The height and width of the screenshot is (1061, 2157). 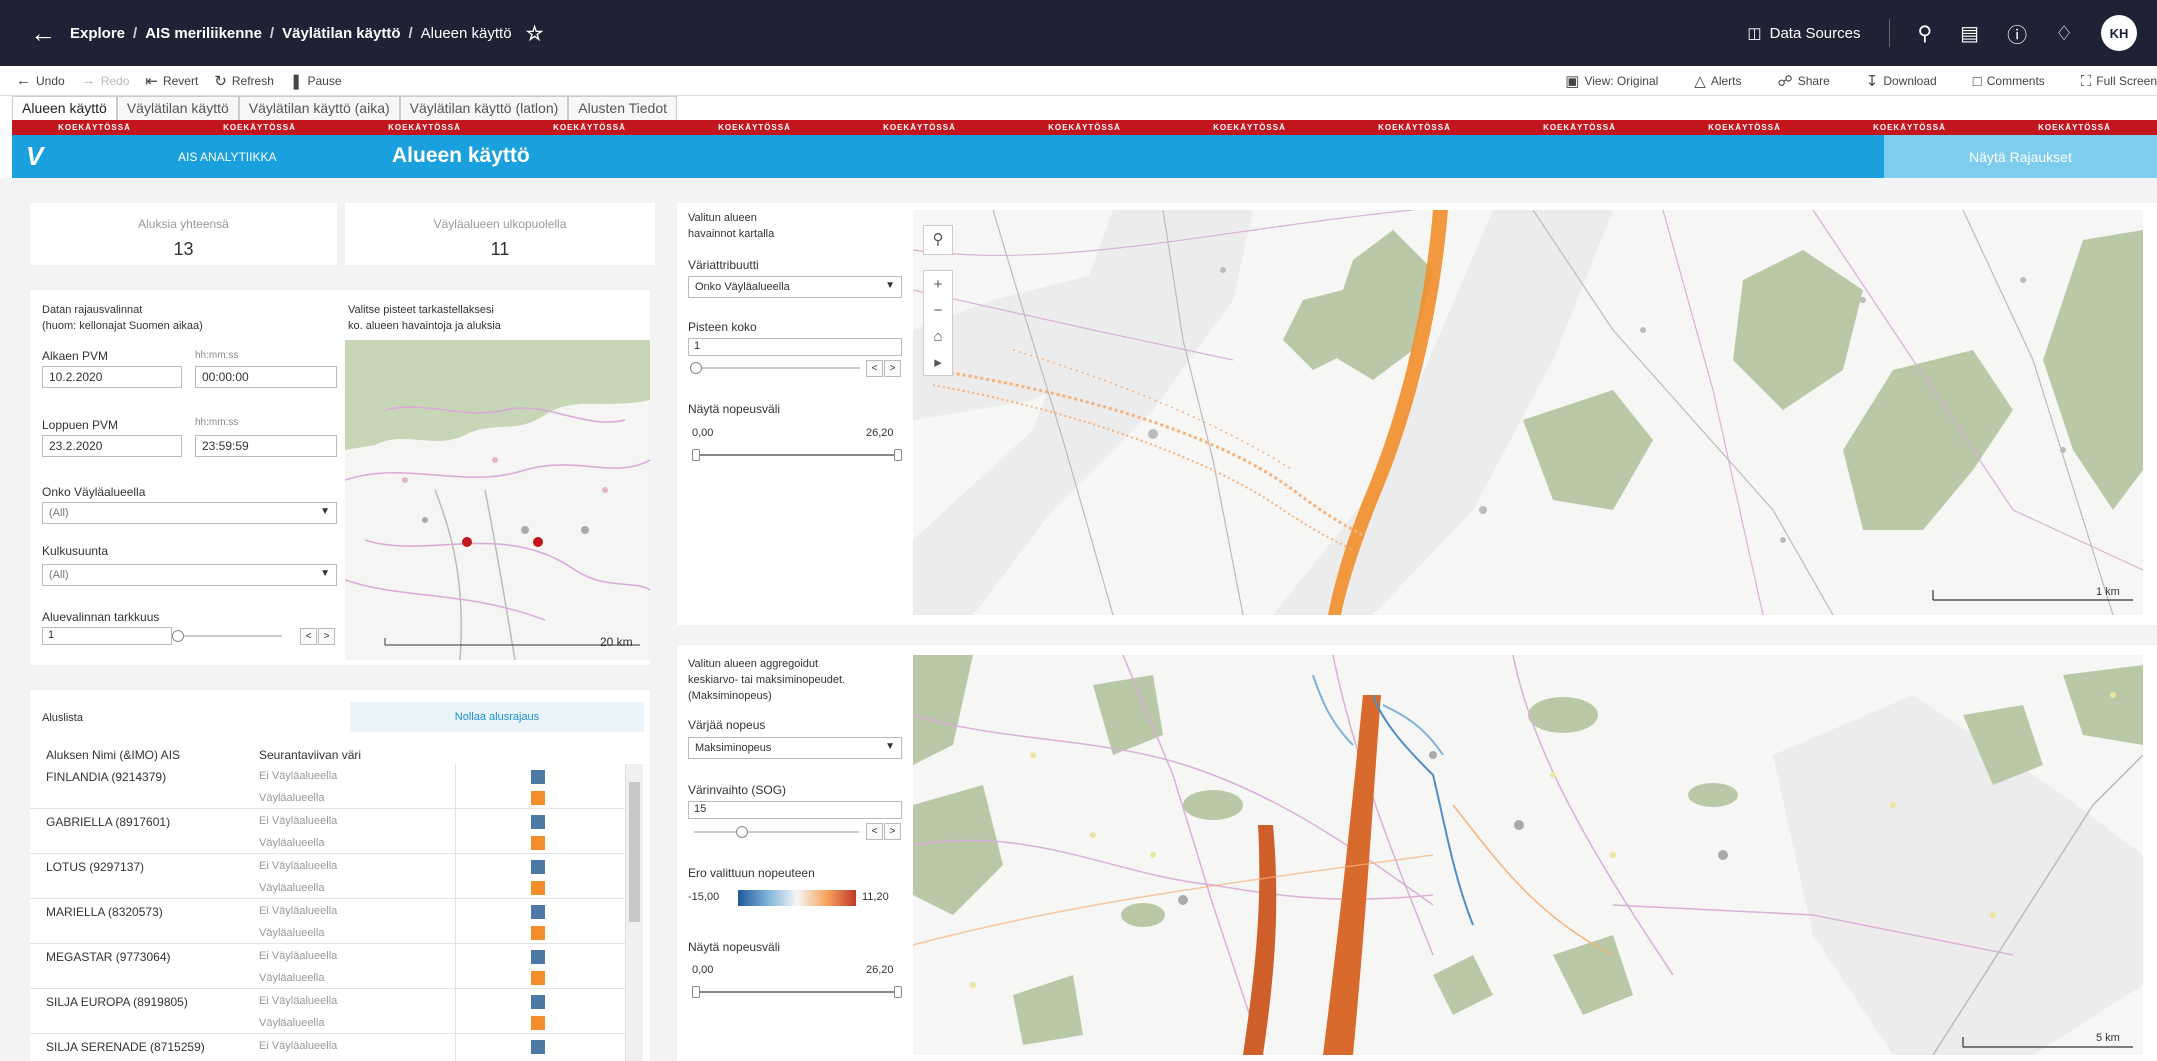 I want to click on minimap-scale: 20 km, so click(x=616, y=642).